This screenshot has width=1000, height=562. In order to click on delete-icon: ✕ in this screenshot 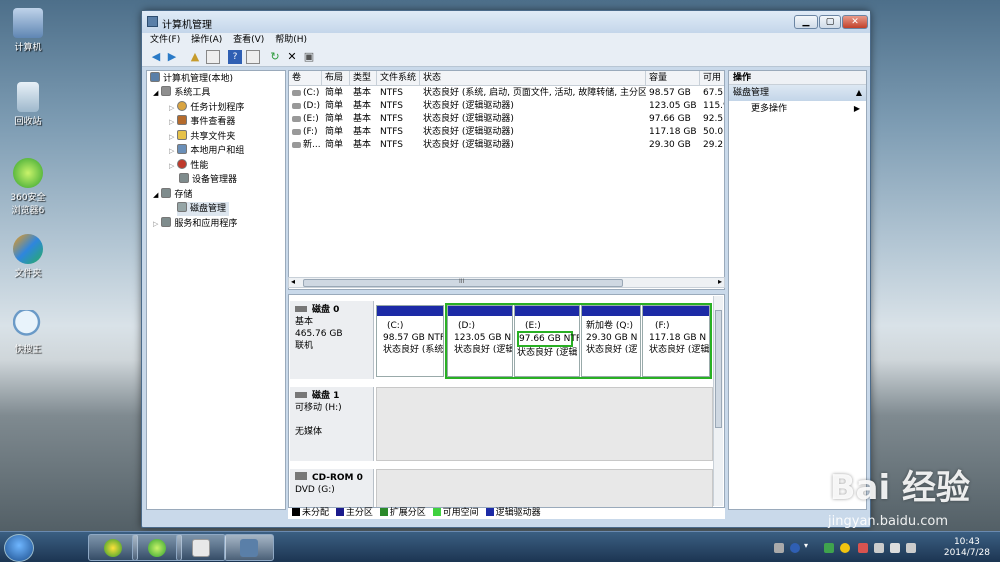, I will do `click(292, 57)`.